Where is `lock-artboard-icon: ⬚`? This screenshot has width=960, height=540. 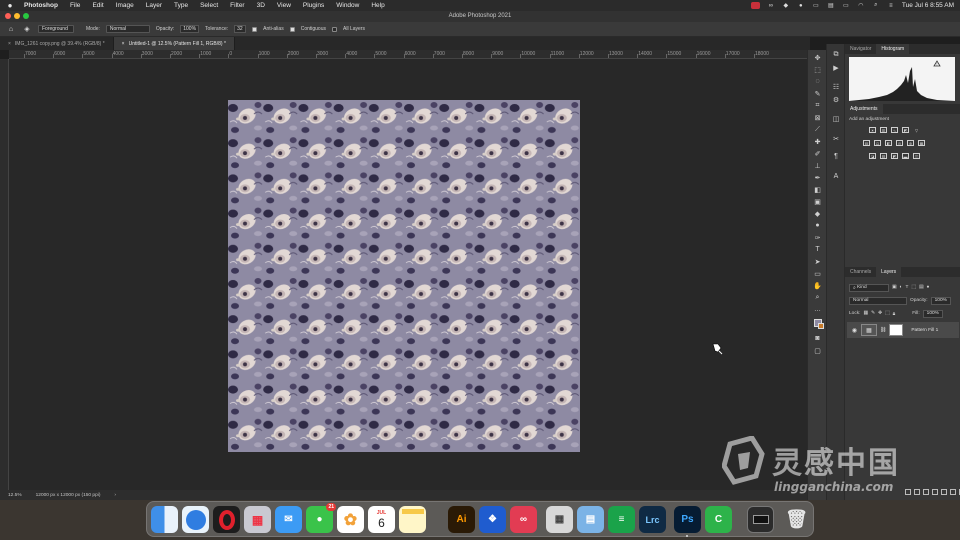 lock-artboard-icon: ⬚ is located at coordinates (887, 313).